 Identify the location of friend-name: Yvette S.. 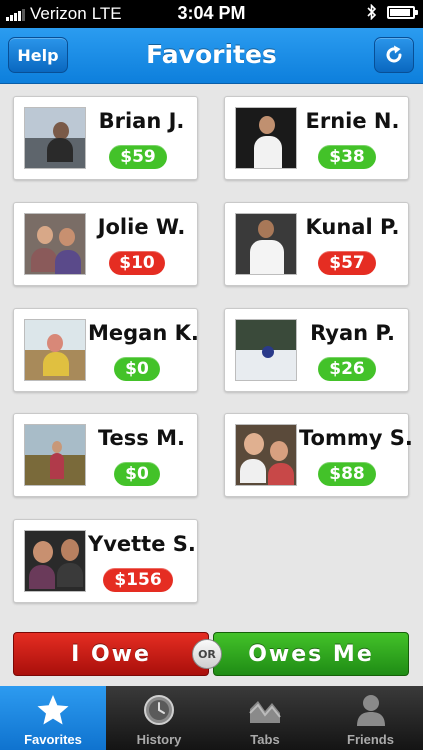
(142, 544).